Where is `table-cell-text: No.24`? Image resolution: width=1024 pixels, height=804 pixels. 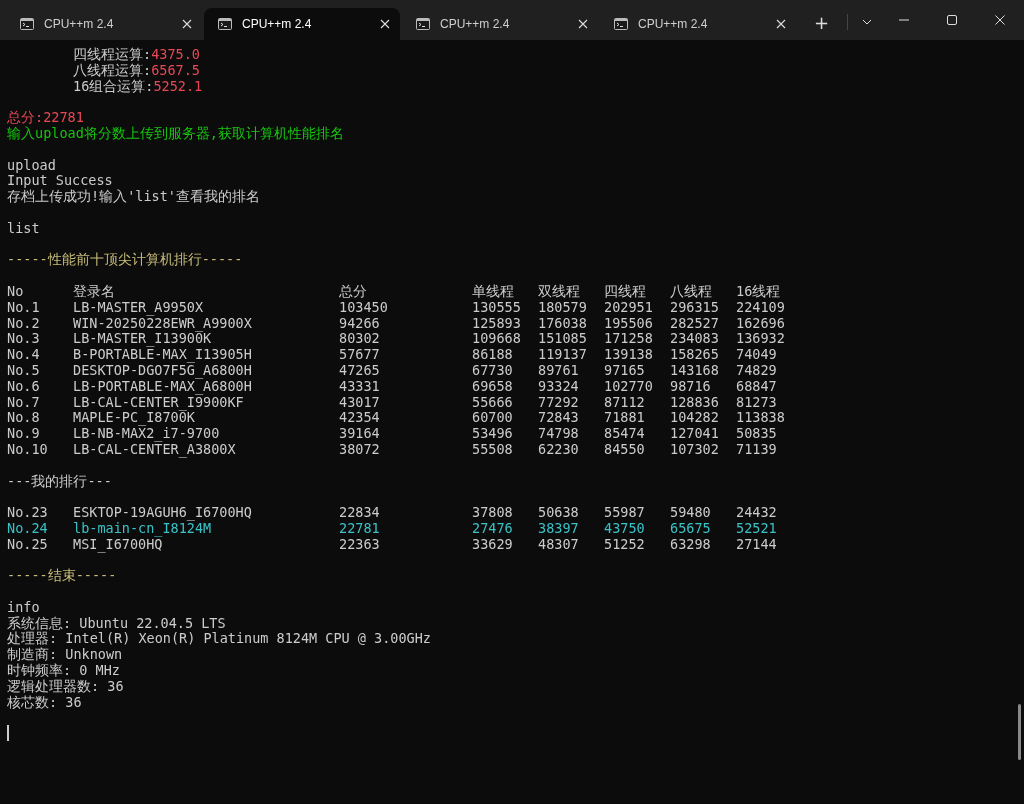
table-cell-text: No.24 is located at coordinates (28, 528).